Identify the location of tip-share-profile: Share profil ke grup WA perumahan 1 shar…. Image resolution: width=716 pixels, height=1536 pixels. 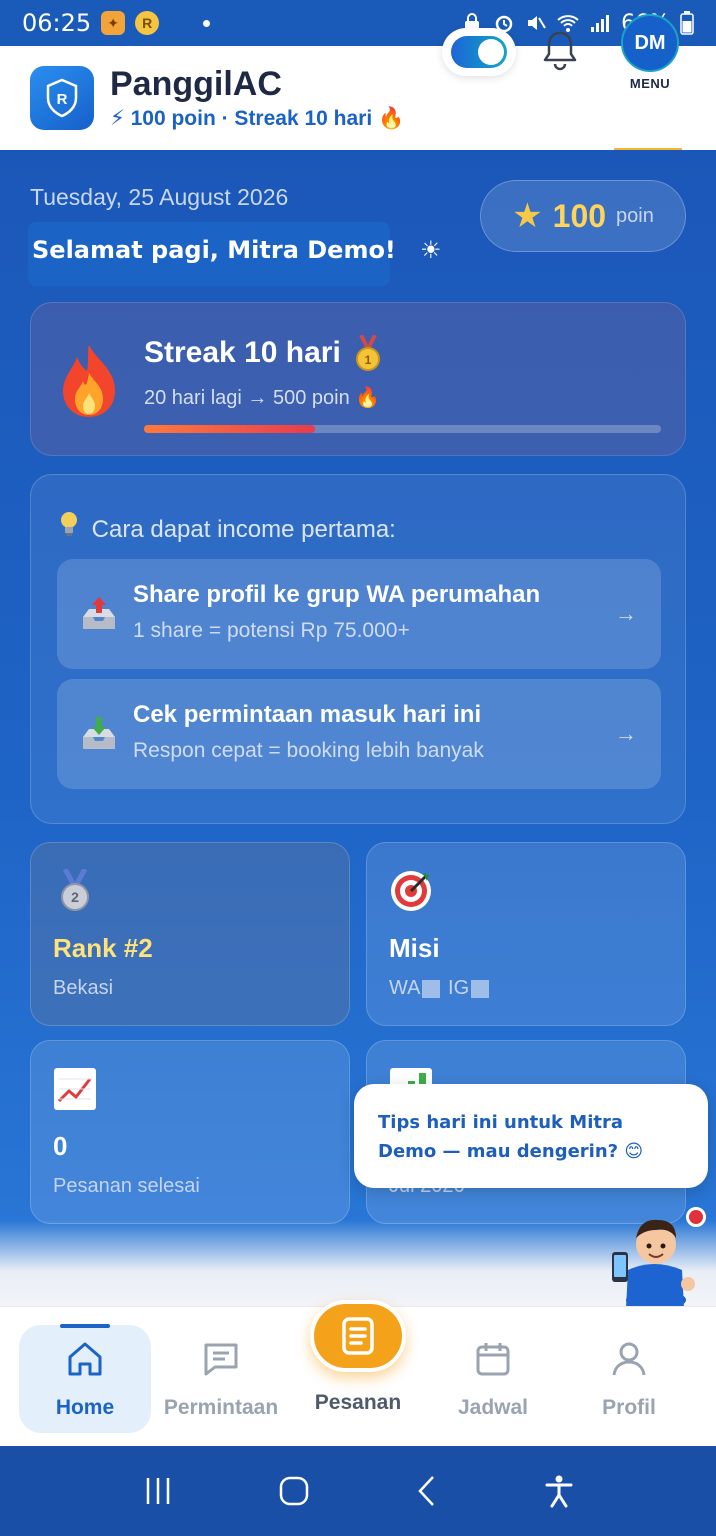
(359, 614).